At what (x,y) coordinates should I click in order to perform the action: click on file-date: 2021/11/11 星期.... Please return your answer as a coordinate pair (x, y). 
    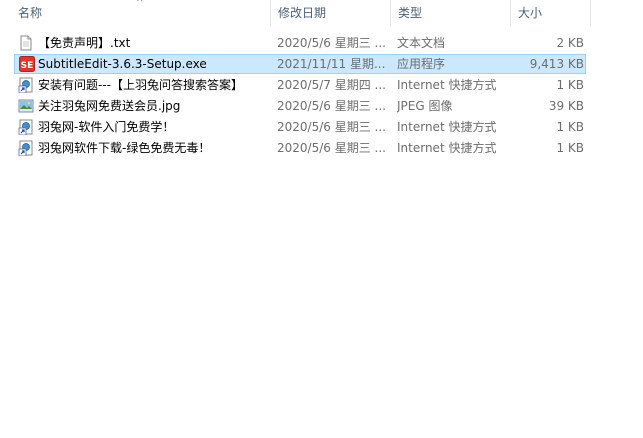
    Looking at the image, I should click on (331, 64).